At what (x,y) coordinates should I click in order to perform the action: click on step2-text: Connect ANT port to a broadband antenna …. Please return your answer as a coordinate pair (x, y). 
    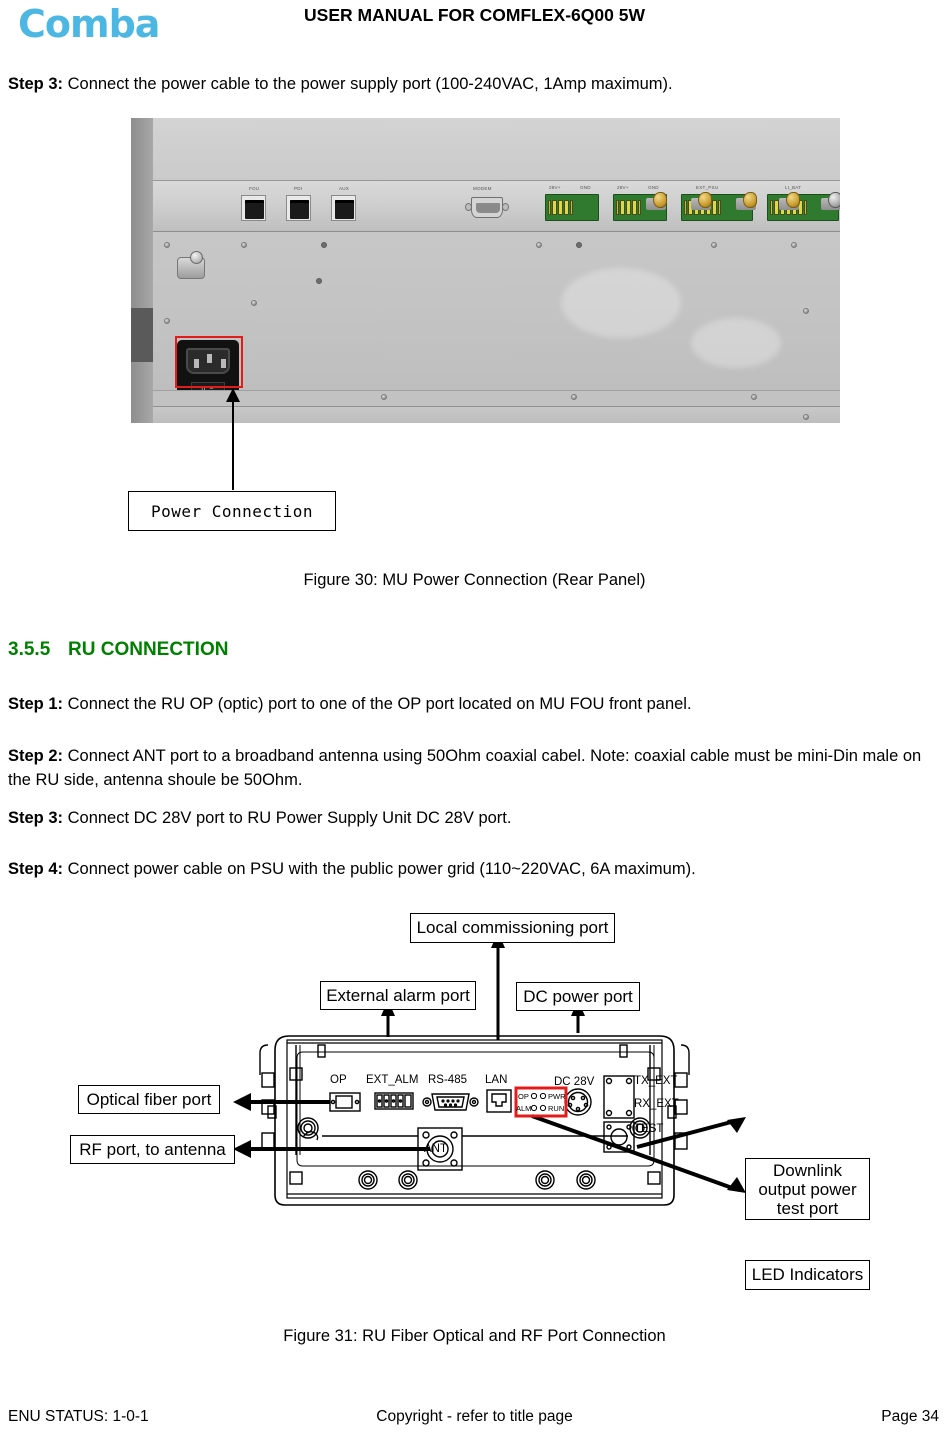
    Looking at the image, I should click on (465, 768).